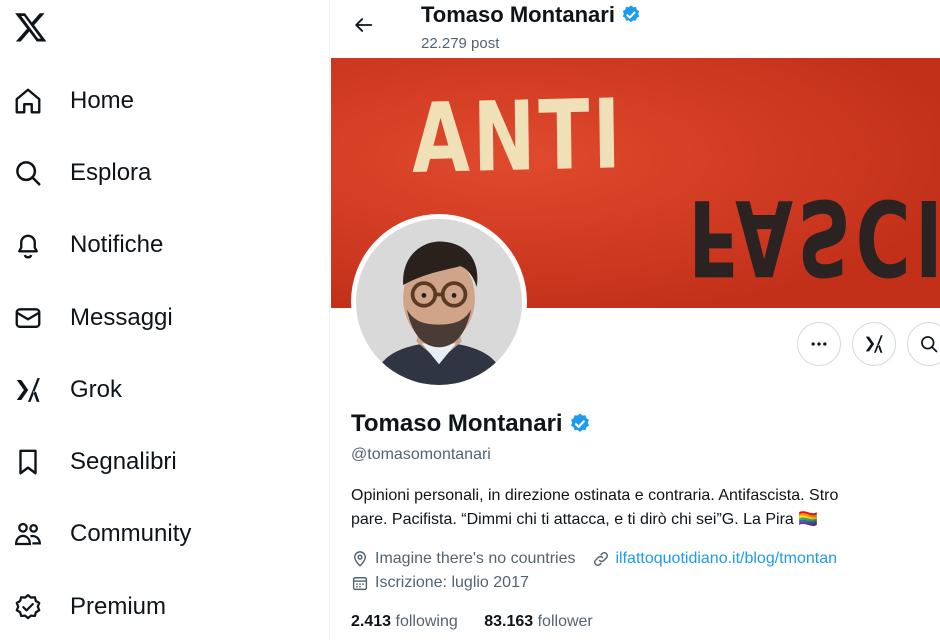 The height and width of the screenshot is (640, 940). I want to click on sidebar-item-label: Notifiche, so click(117, 244).